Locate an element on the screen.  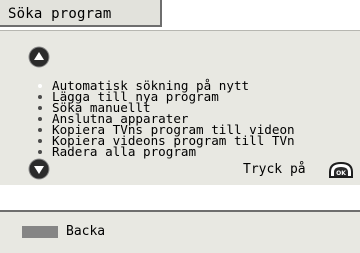
arrow-up-icon is located at coordinates (39, 57).